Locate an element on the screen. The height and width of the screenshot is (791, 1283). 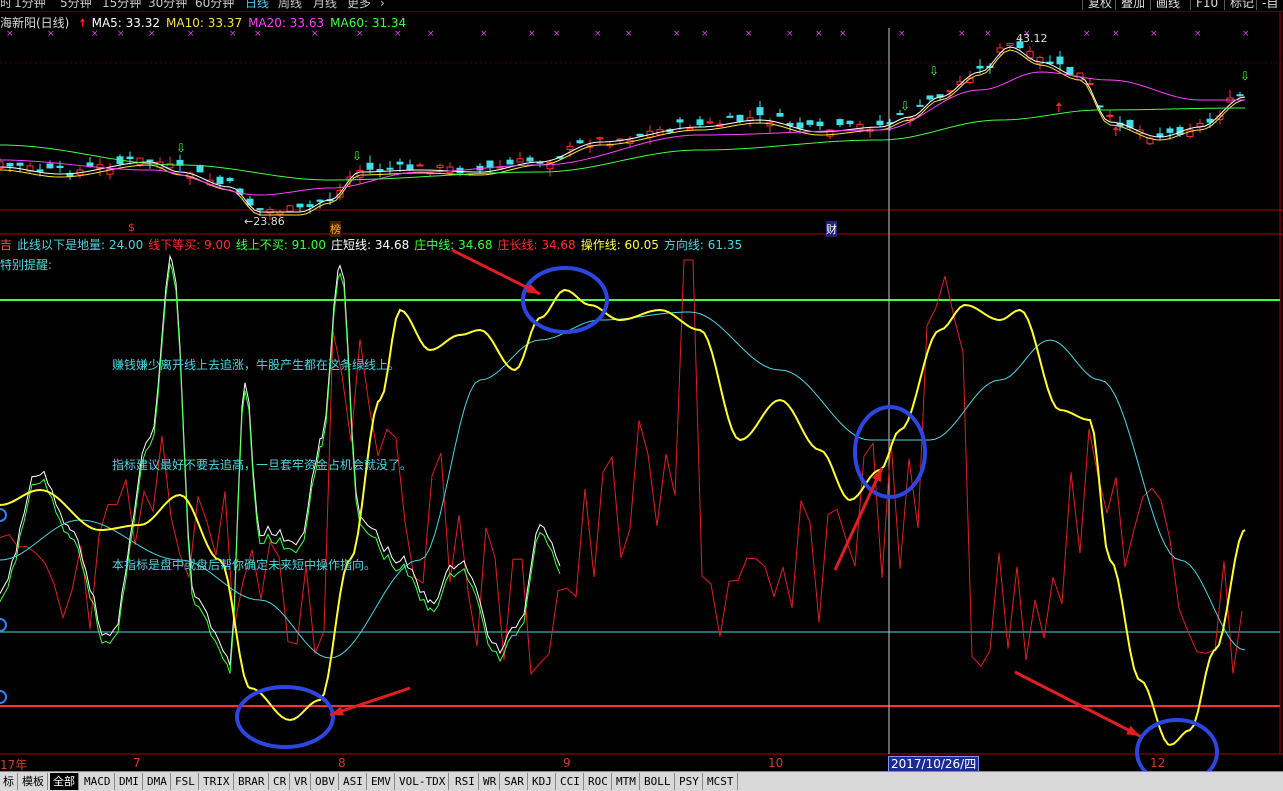
period-8: 月线 is located at coordinates (325, 5).